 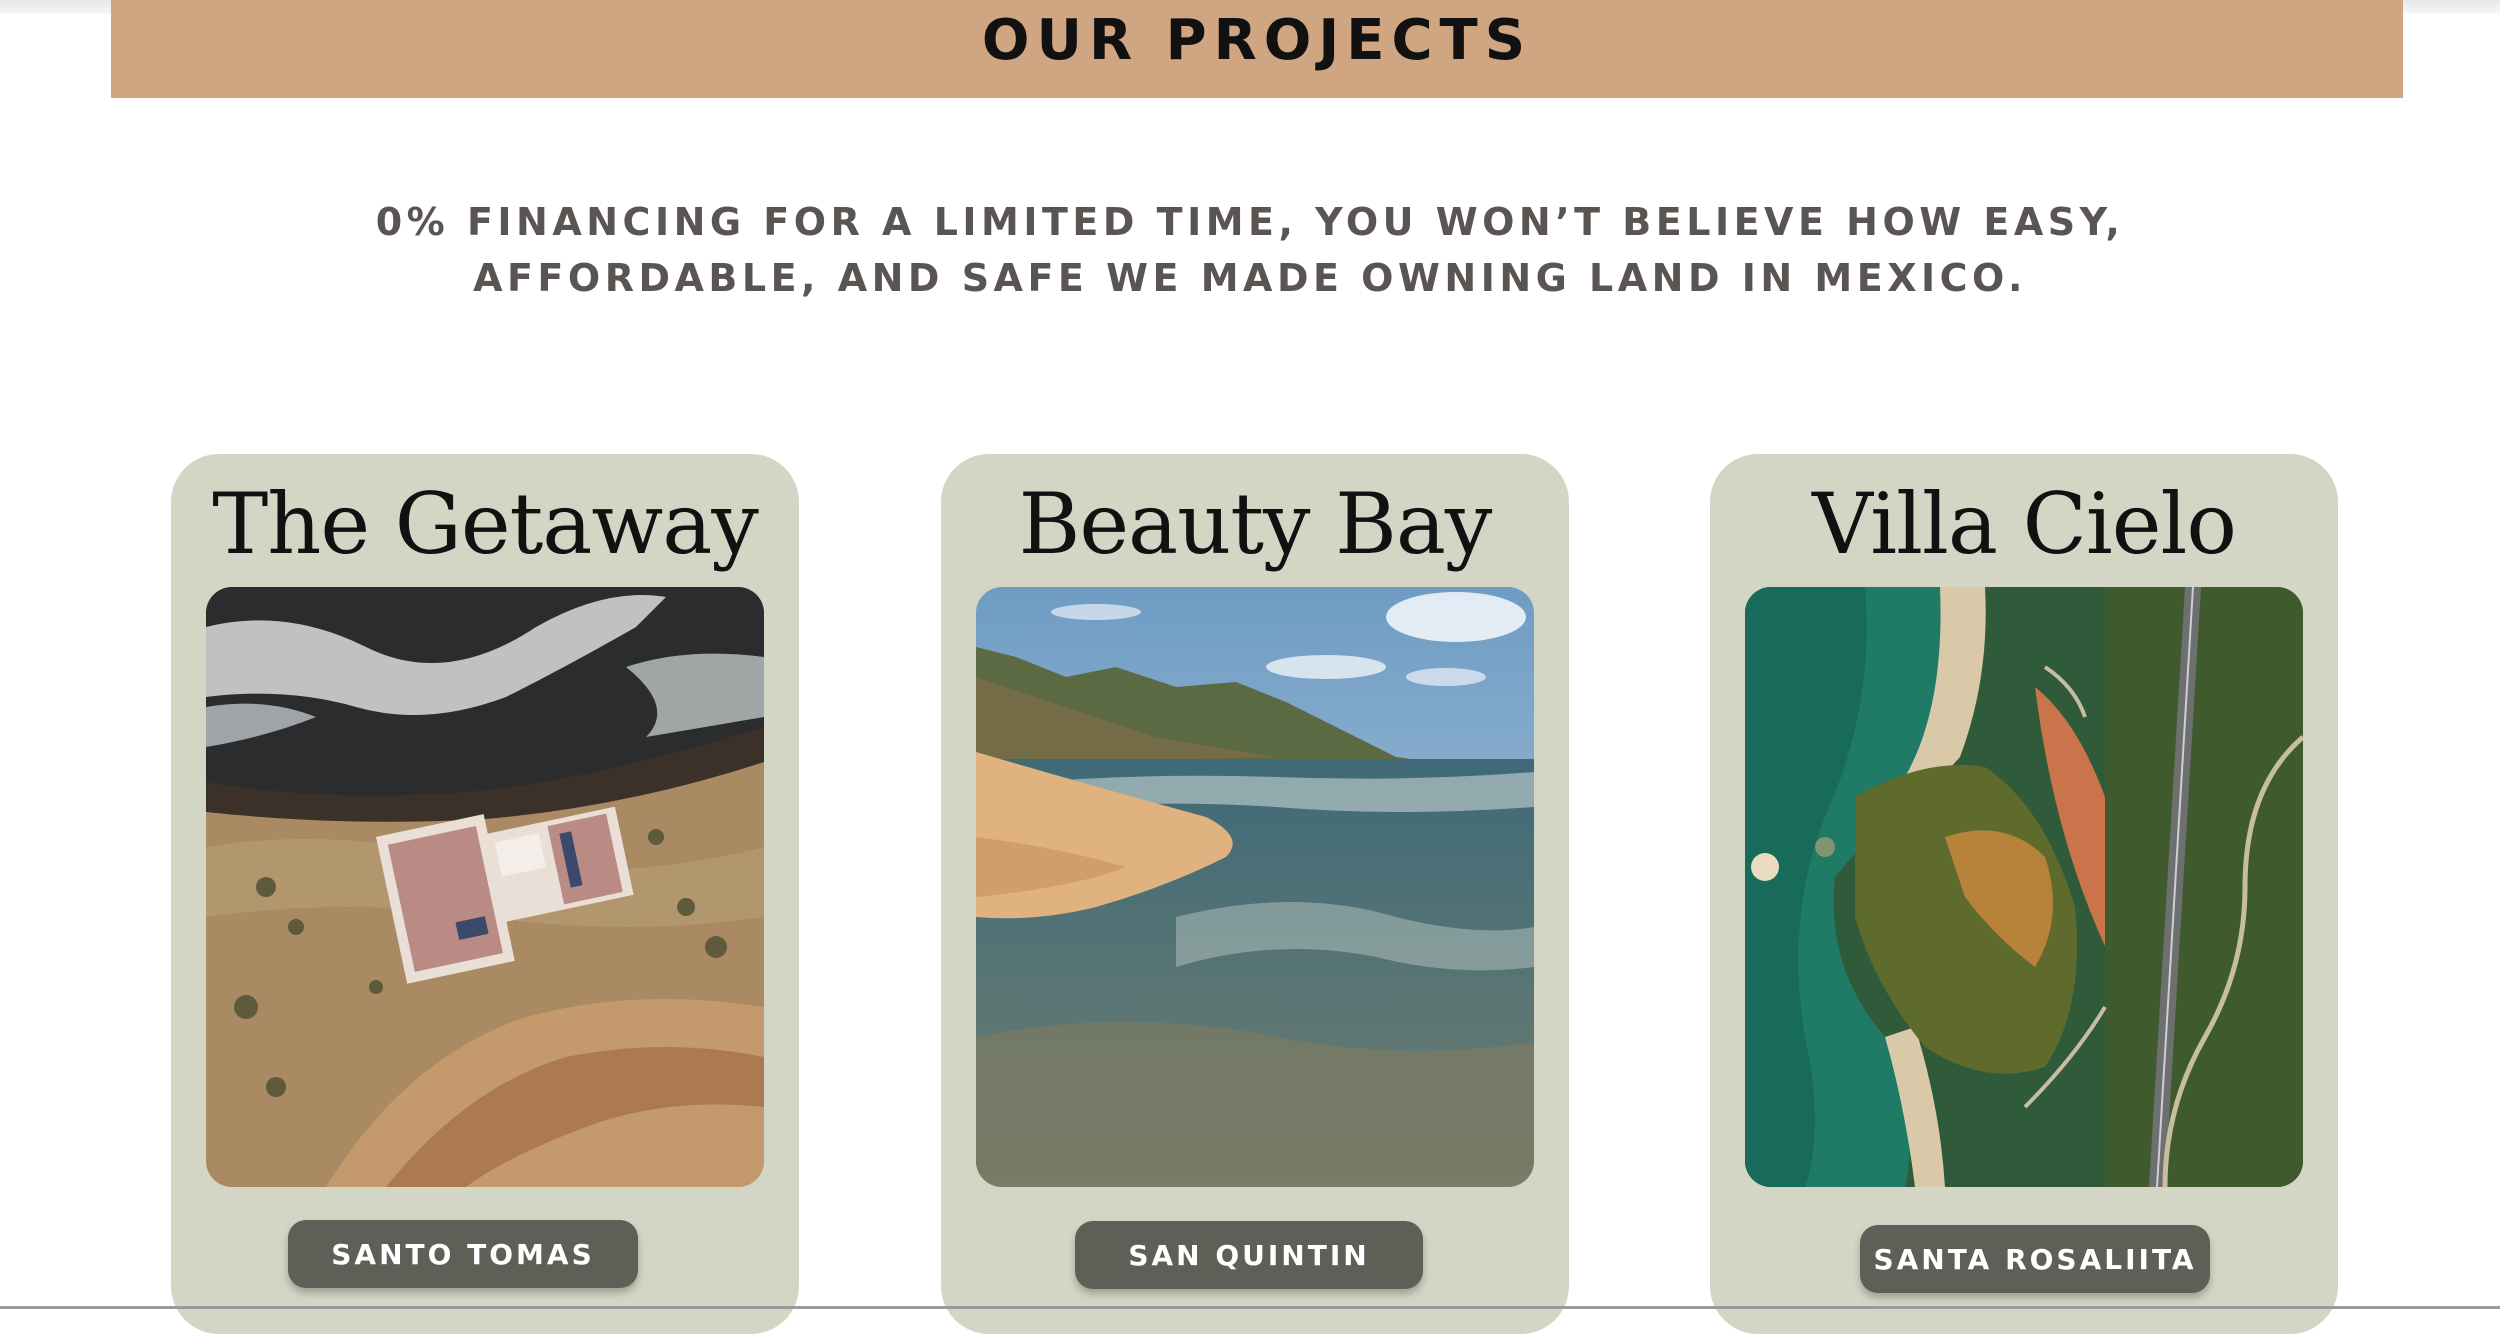 What do you see at coordinates (2024, 524) in the screenshot?
I see `project-title: Villa Cielo` at bounding box center [2024, 524].